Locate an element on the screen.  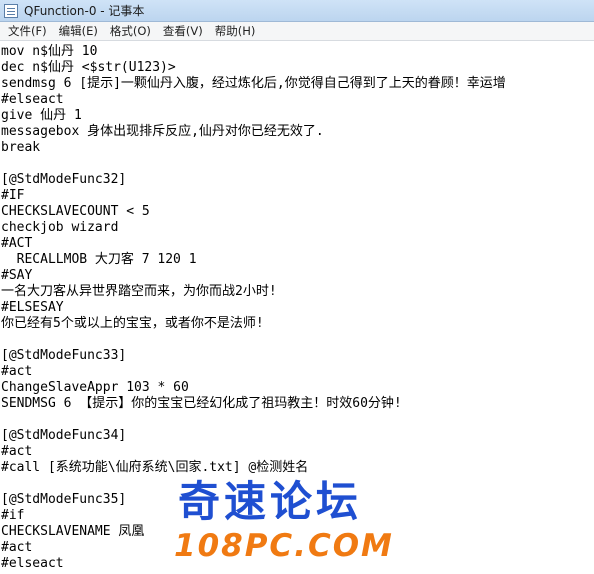
code-line: give 仙丹 1 is located at coordinates (41, 115).